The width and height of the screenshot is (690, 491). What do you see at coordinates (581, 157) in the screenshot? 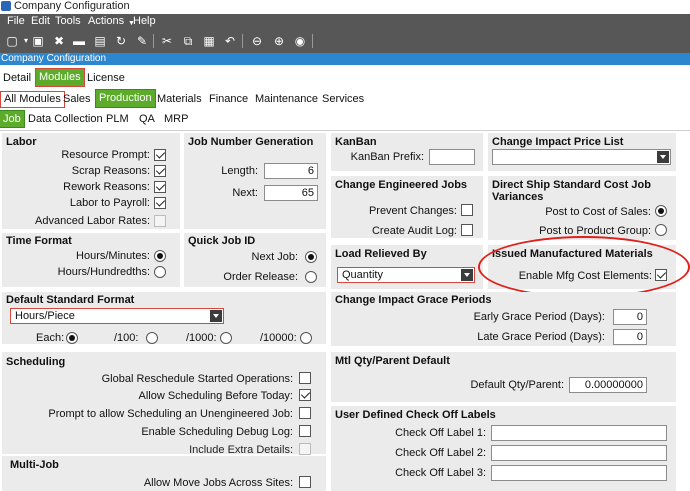
I see `change-impact-price-select` at bounding box center [581, 157].